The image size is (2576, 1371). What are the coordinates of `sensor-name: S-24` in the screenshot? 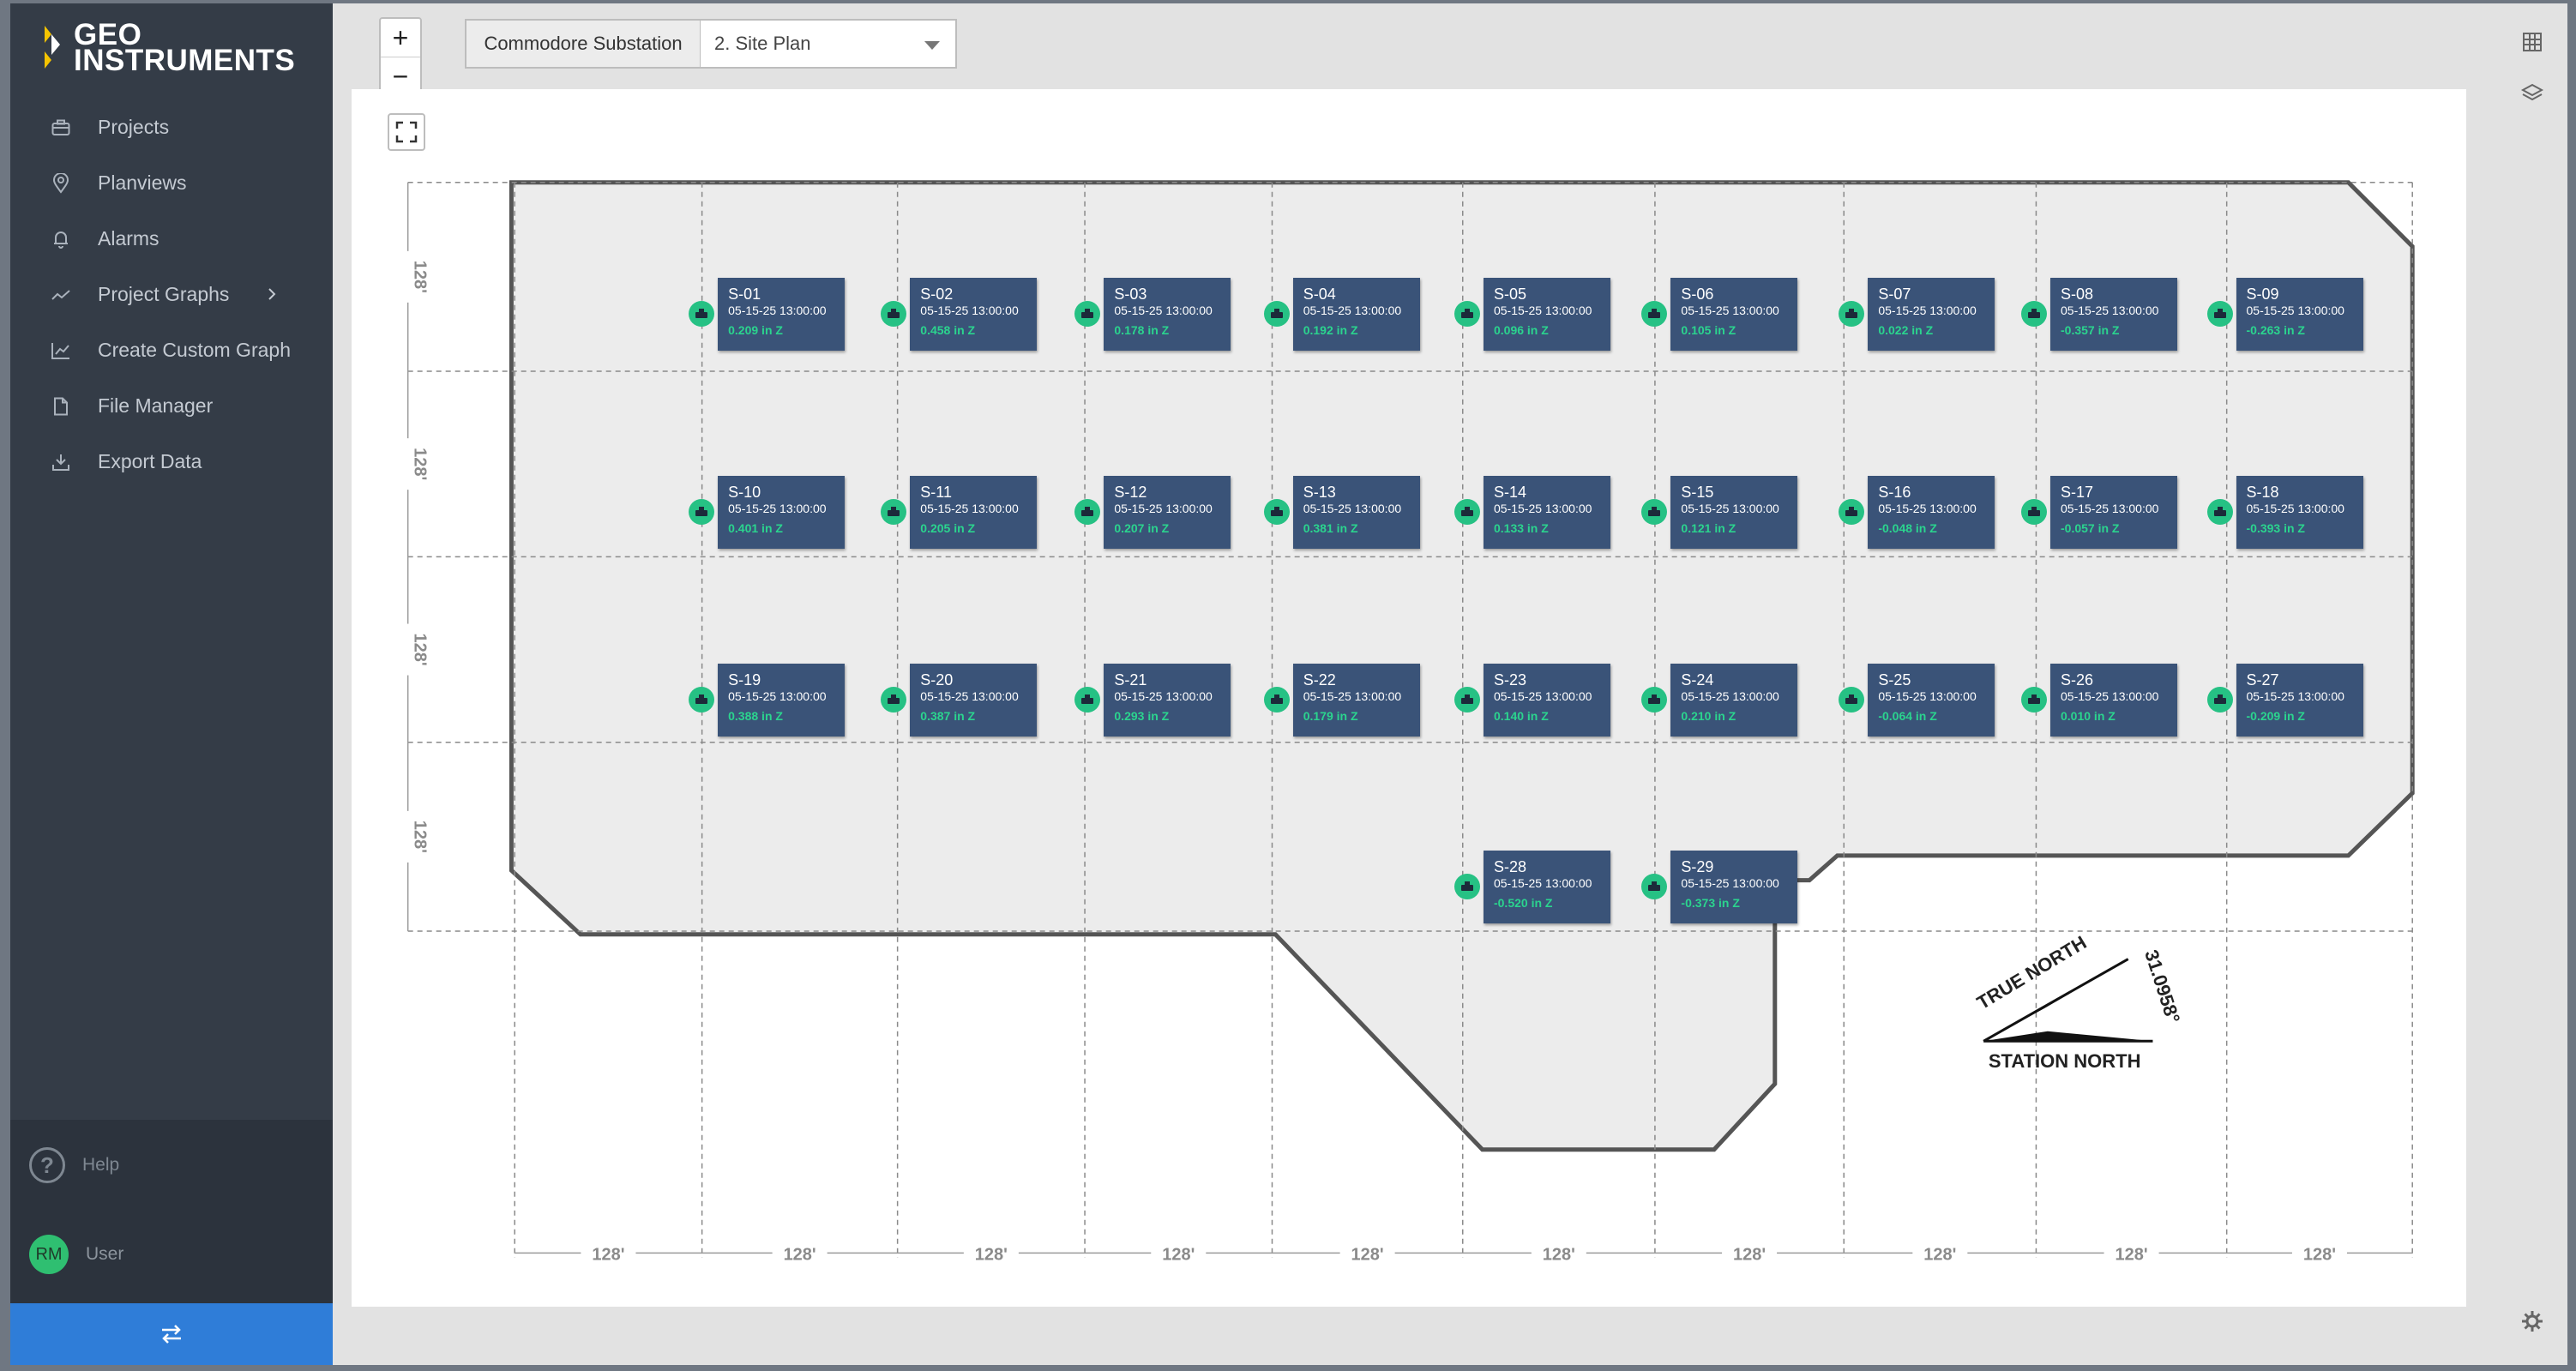 It's located at (1698, 679).